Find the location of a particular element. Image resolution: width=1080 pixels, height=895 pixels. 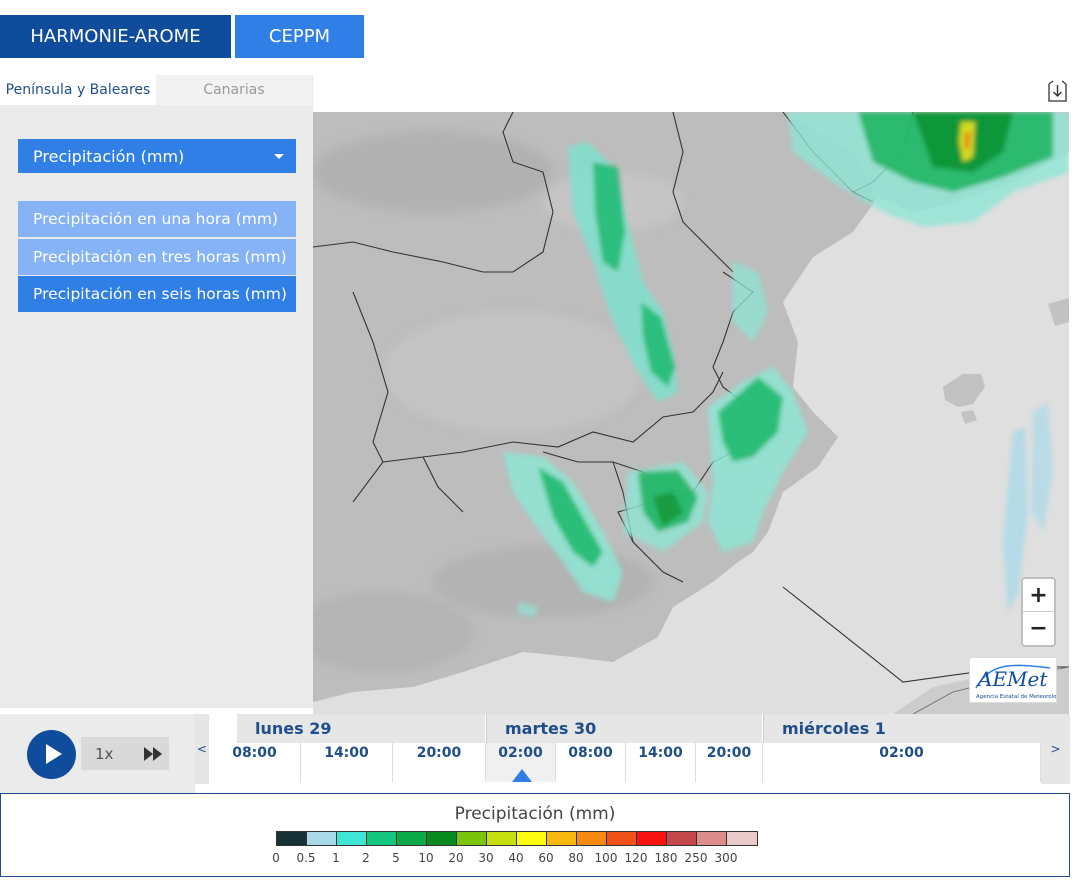

option-precip-1h: Precipitación en una hora (mm) is located at coordinates (157, 219).